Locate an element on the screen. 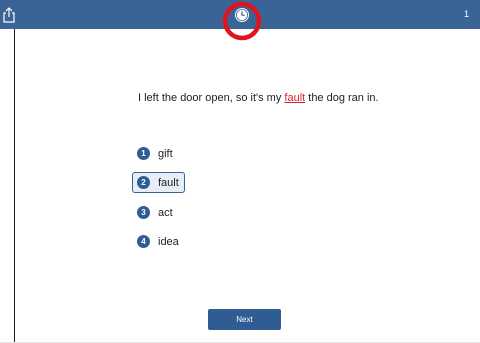  choice-number-badge: 3 is located at coordinates (143, 212).